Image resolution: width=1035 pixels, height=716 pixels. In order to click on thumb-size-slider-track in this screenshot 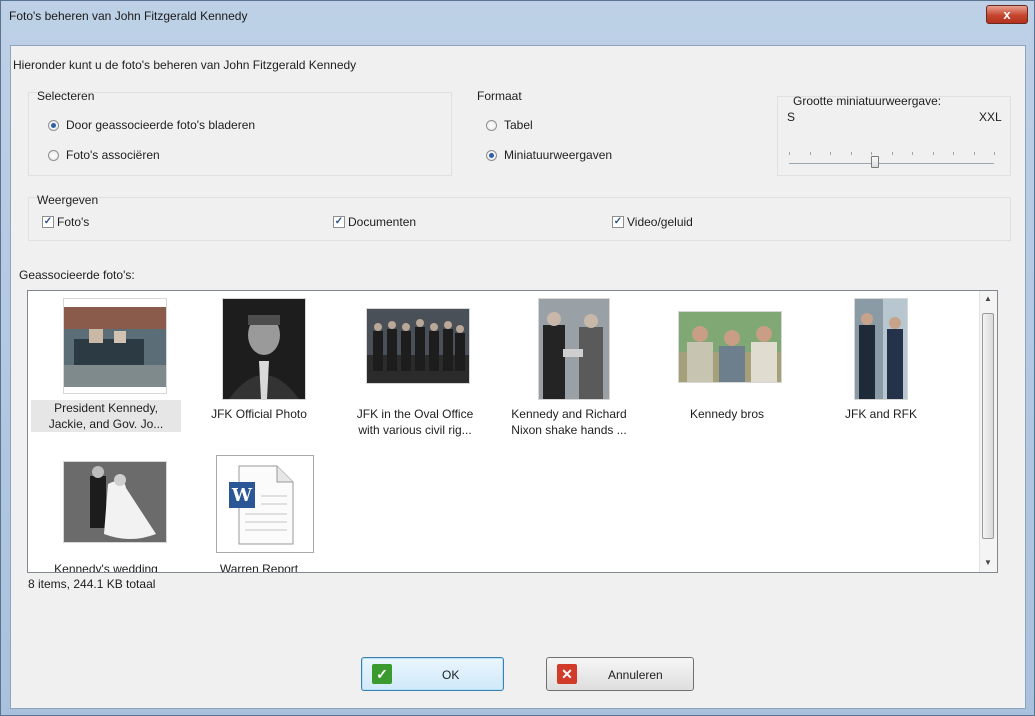, I will do `click(891, 163)`.